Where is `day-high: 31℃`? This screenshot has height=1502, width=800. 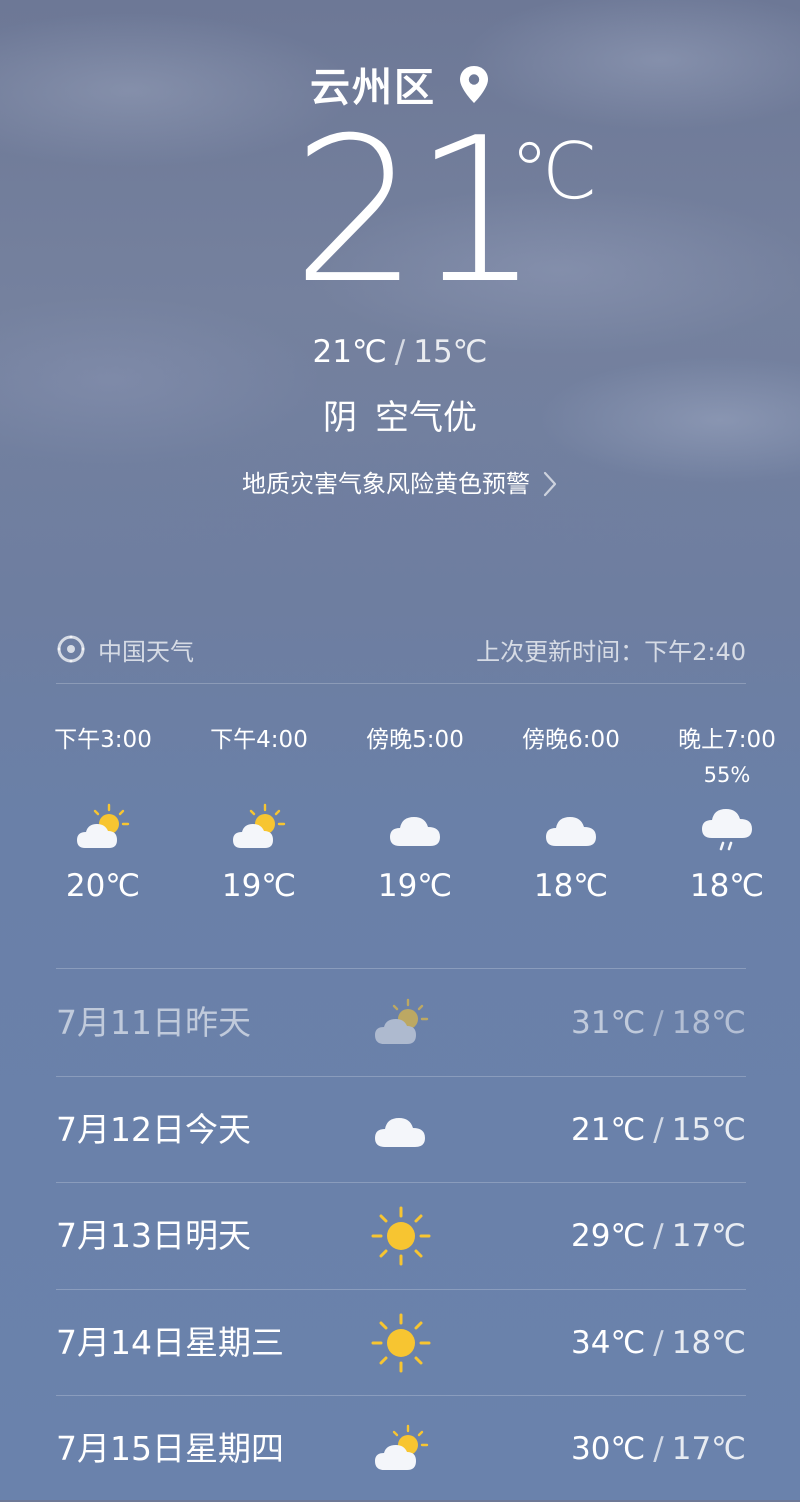 day-high: 31℃ is located at coordinates (608, 1023).